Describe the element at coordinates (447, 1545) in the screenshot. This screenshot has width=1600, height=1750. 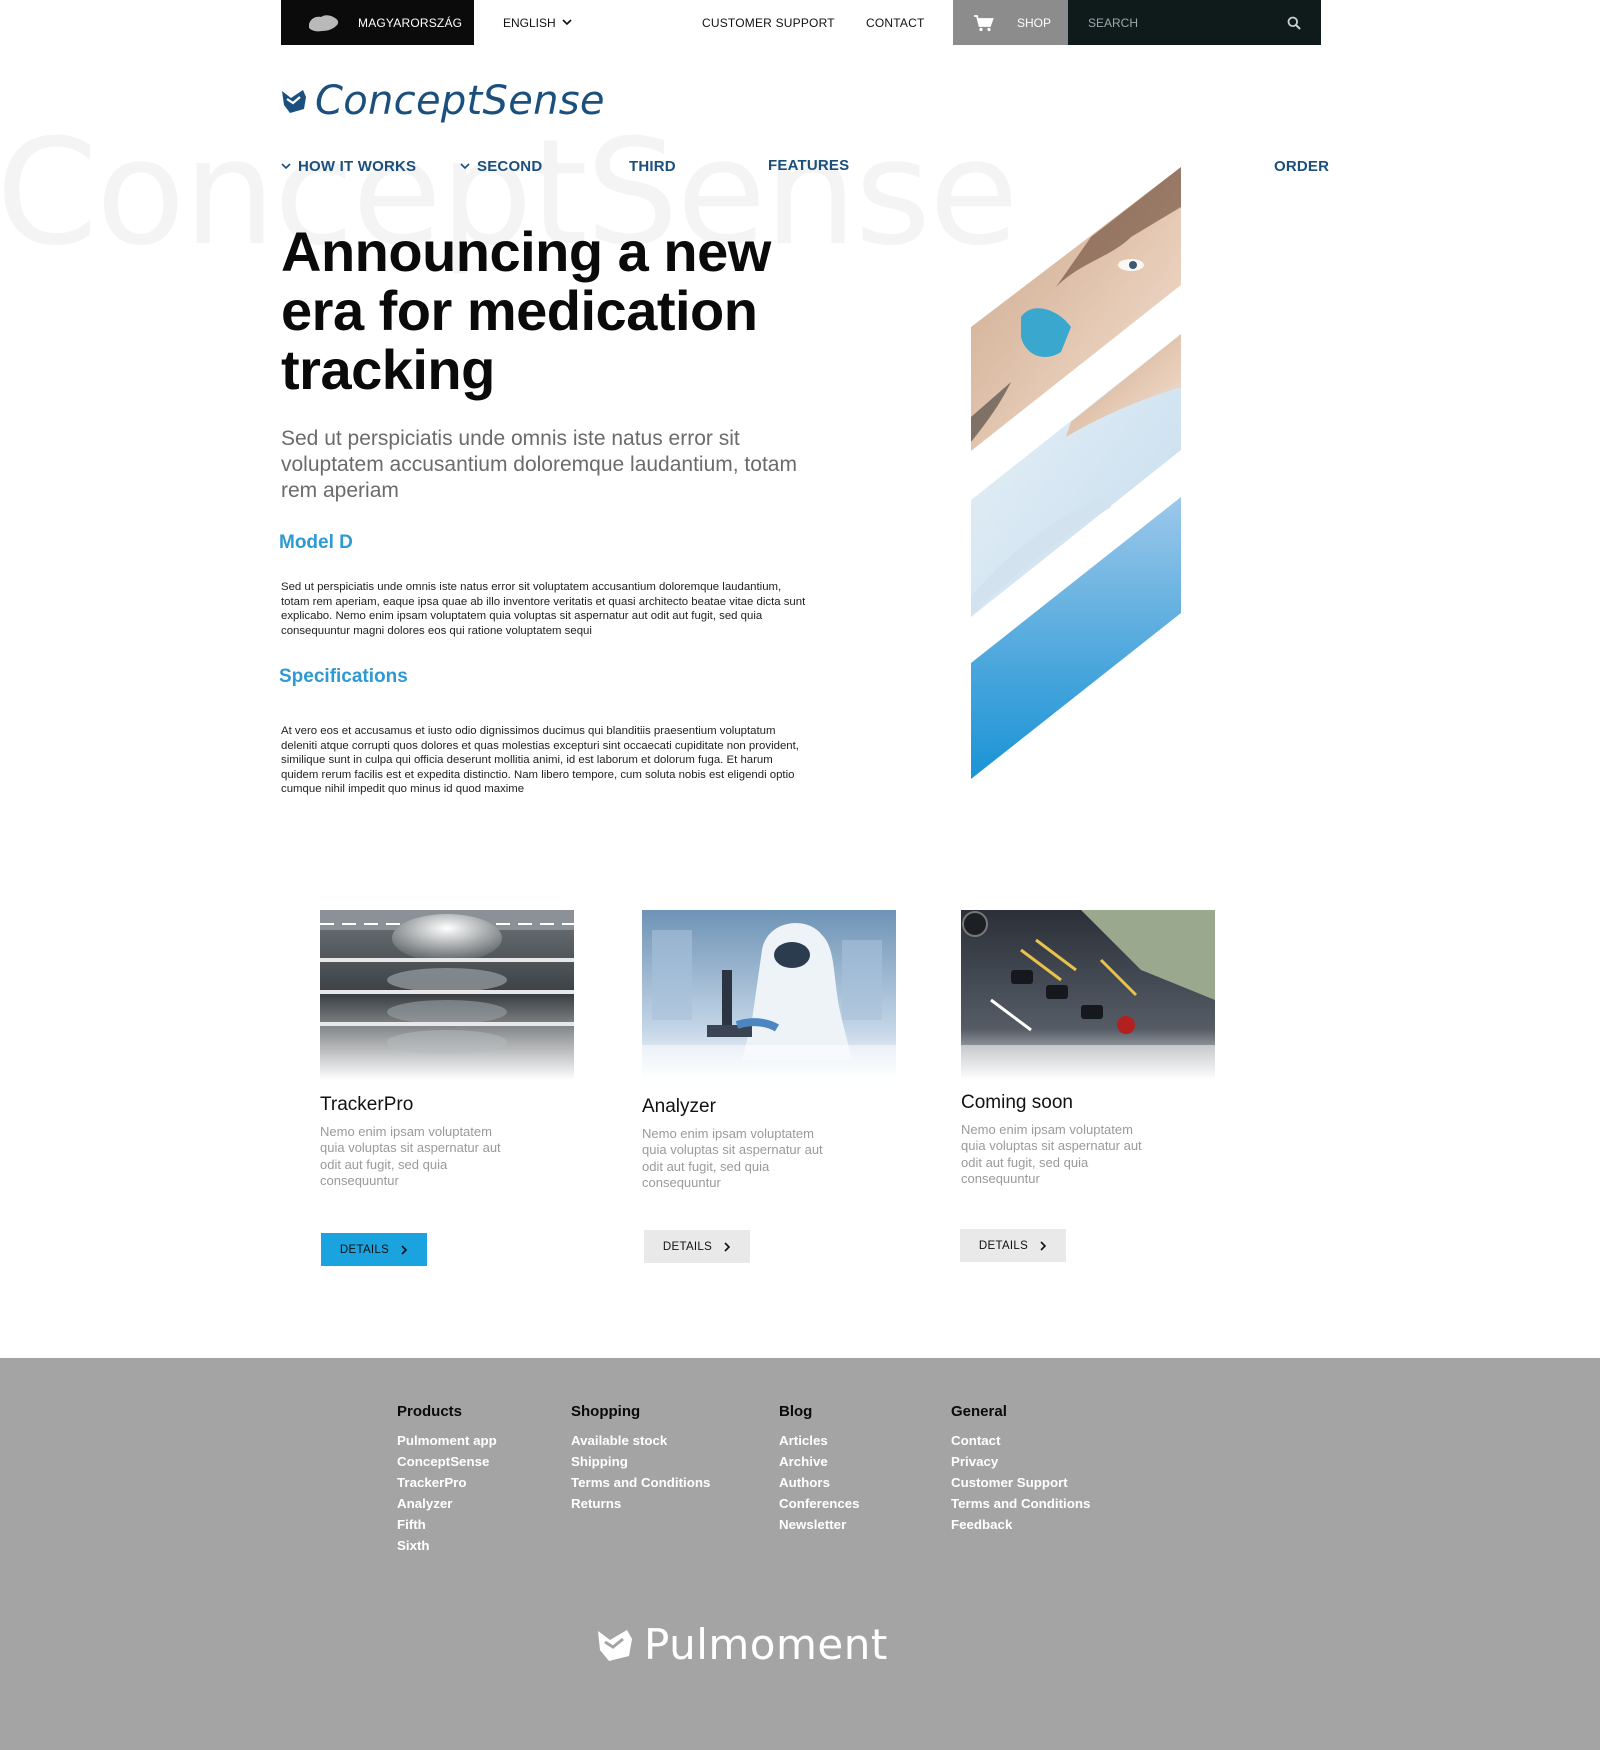
I see `footer-link: Sixth` at that location.